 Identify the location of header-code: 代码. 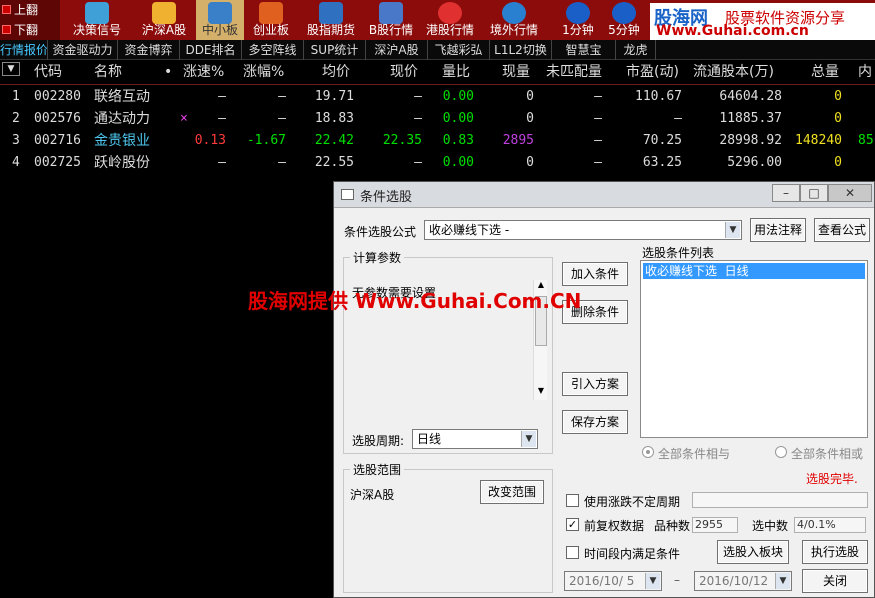
(48, 72).